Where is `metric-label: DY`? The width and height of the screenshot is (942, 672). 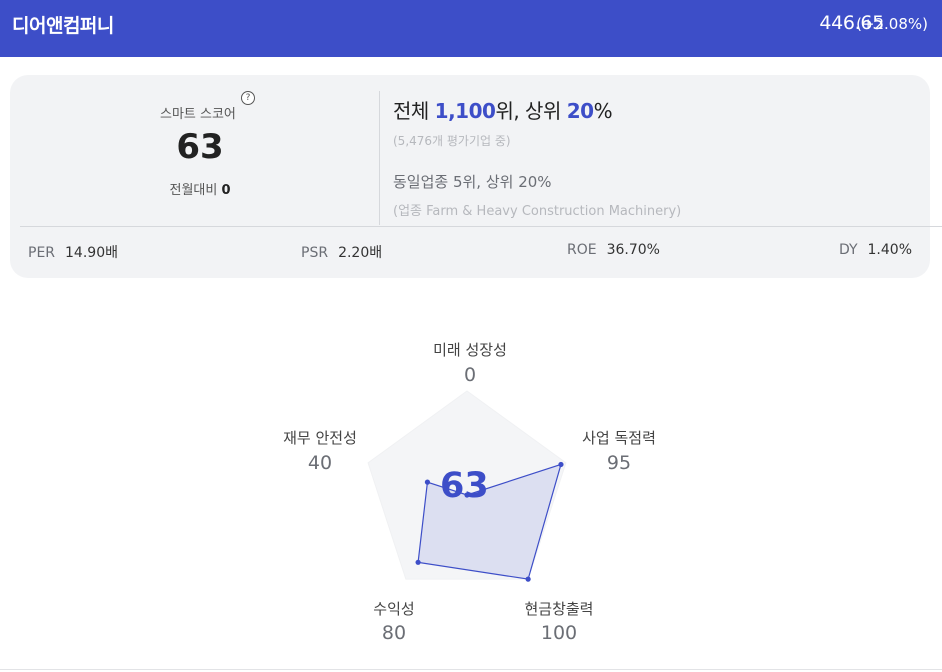
metric-label: DY is located at coordinates (848, 250).